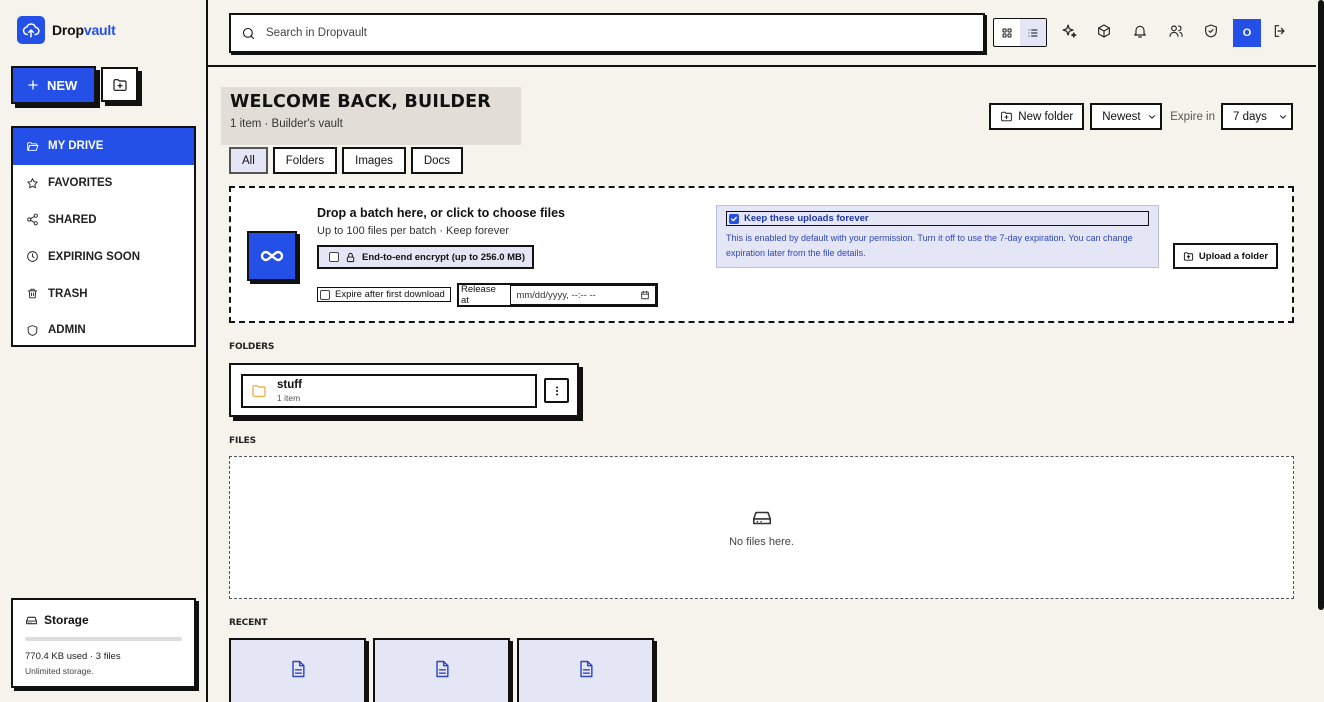 This screenshot has width=1324, height=702. Describe the element at coordinates (248, 160) in the screenshot. I see `filter-all: All` at that location.